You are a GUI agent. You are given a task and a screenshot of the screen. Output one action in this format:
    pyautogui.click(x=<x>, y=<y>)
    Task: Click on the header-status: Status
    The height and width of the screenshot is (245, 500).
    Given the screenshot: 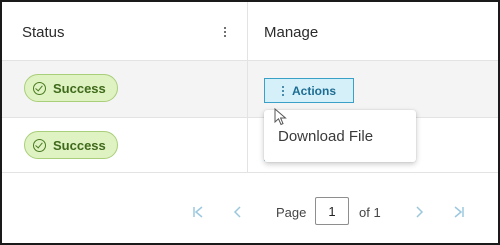 What is the action you would take?
    pyautogui.click(x=43, y=32)
    